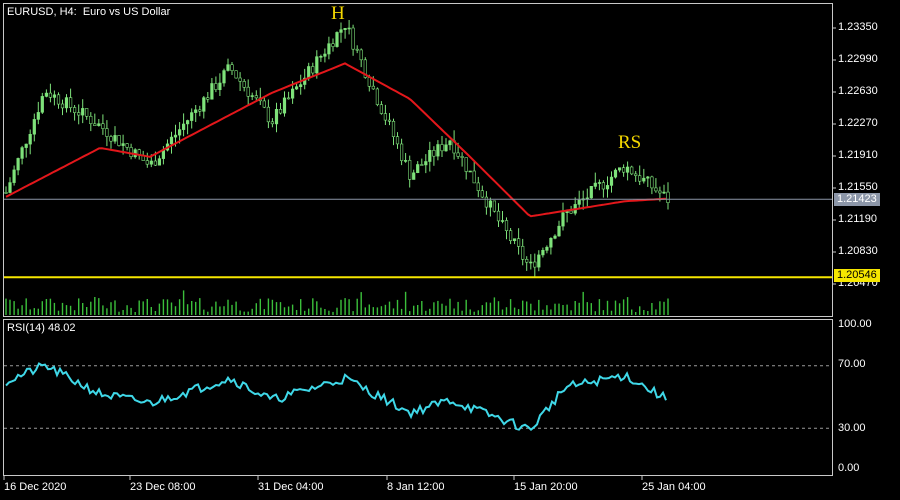  I want to click on time-tick-label: 15 Jan 20:00, so click(546, 487).